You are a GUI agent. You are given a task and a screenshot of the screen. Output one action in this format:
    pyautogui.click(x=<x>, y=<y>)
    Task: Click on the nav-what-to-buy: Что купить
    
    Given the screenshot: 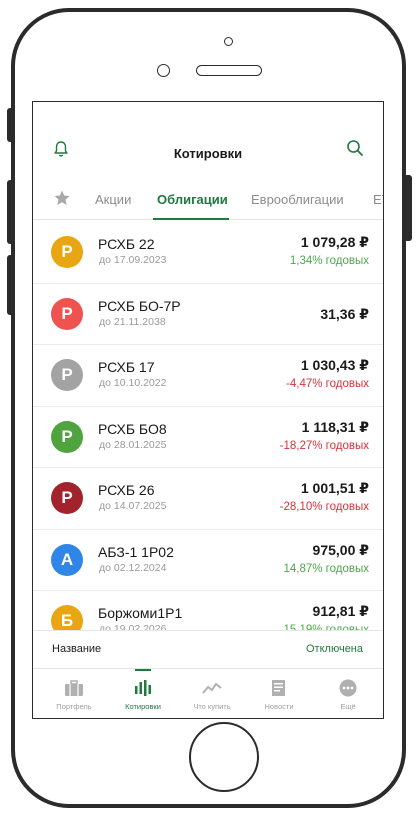 What is the action you would take?
    pyautogui.click(x=212, y=693)
    